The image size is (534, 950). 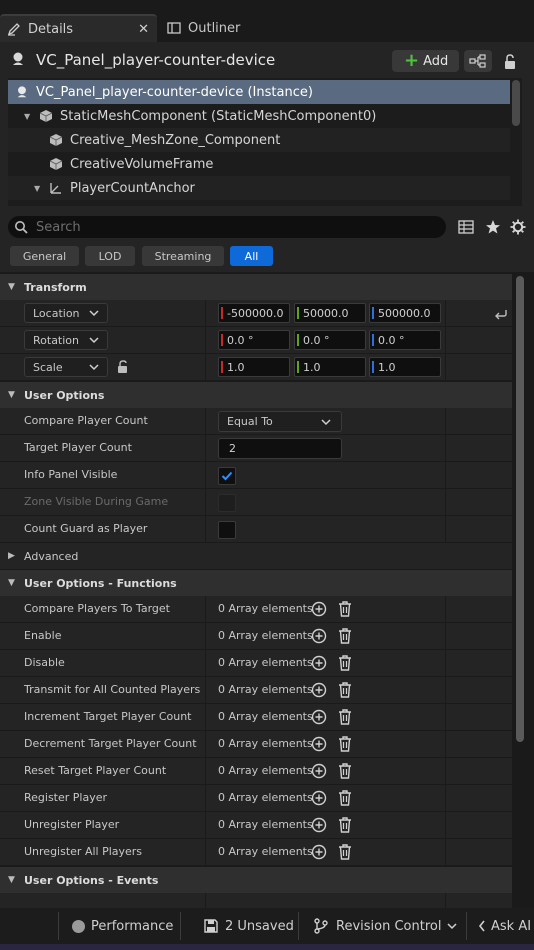 What do you see at coordinates (254, 367) in the screenshot?
I see `scale-x-field: 1.0` at bounding box center [254, 367].